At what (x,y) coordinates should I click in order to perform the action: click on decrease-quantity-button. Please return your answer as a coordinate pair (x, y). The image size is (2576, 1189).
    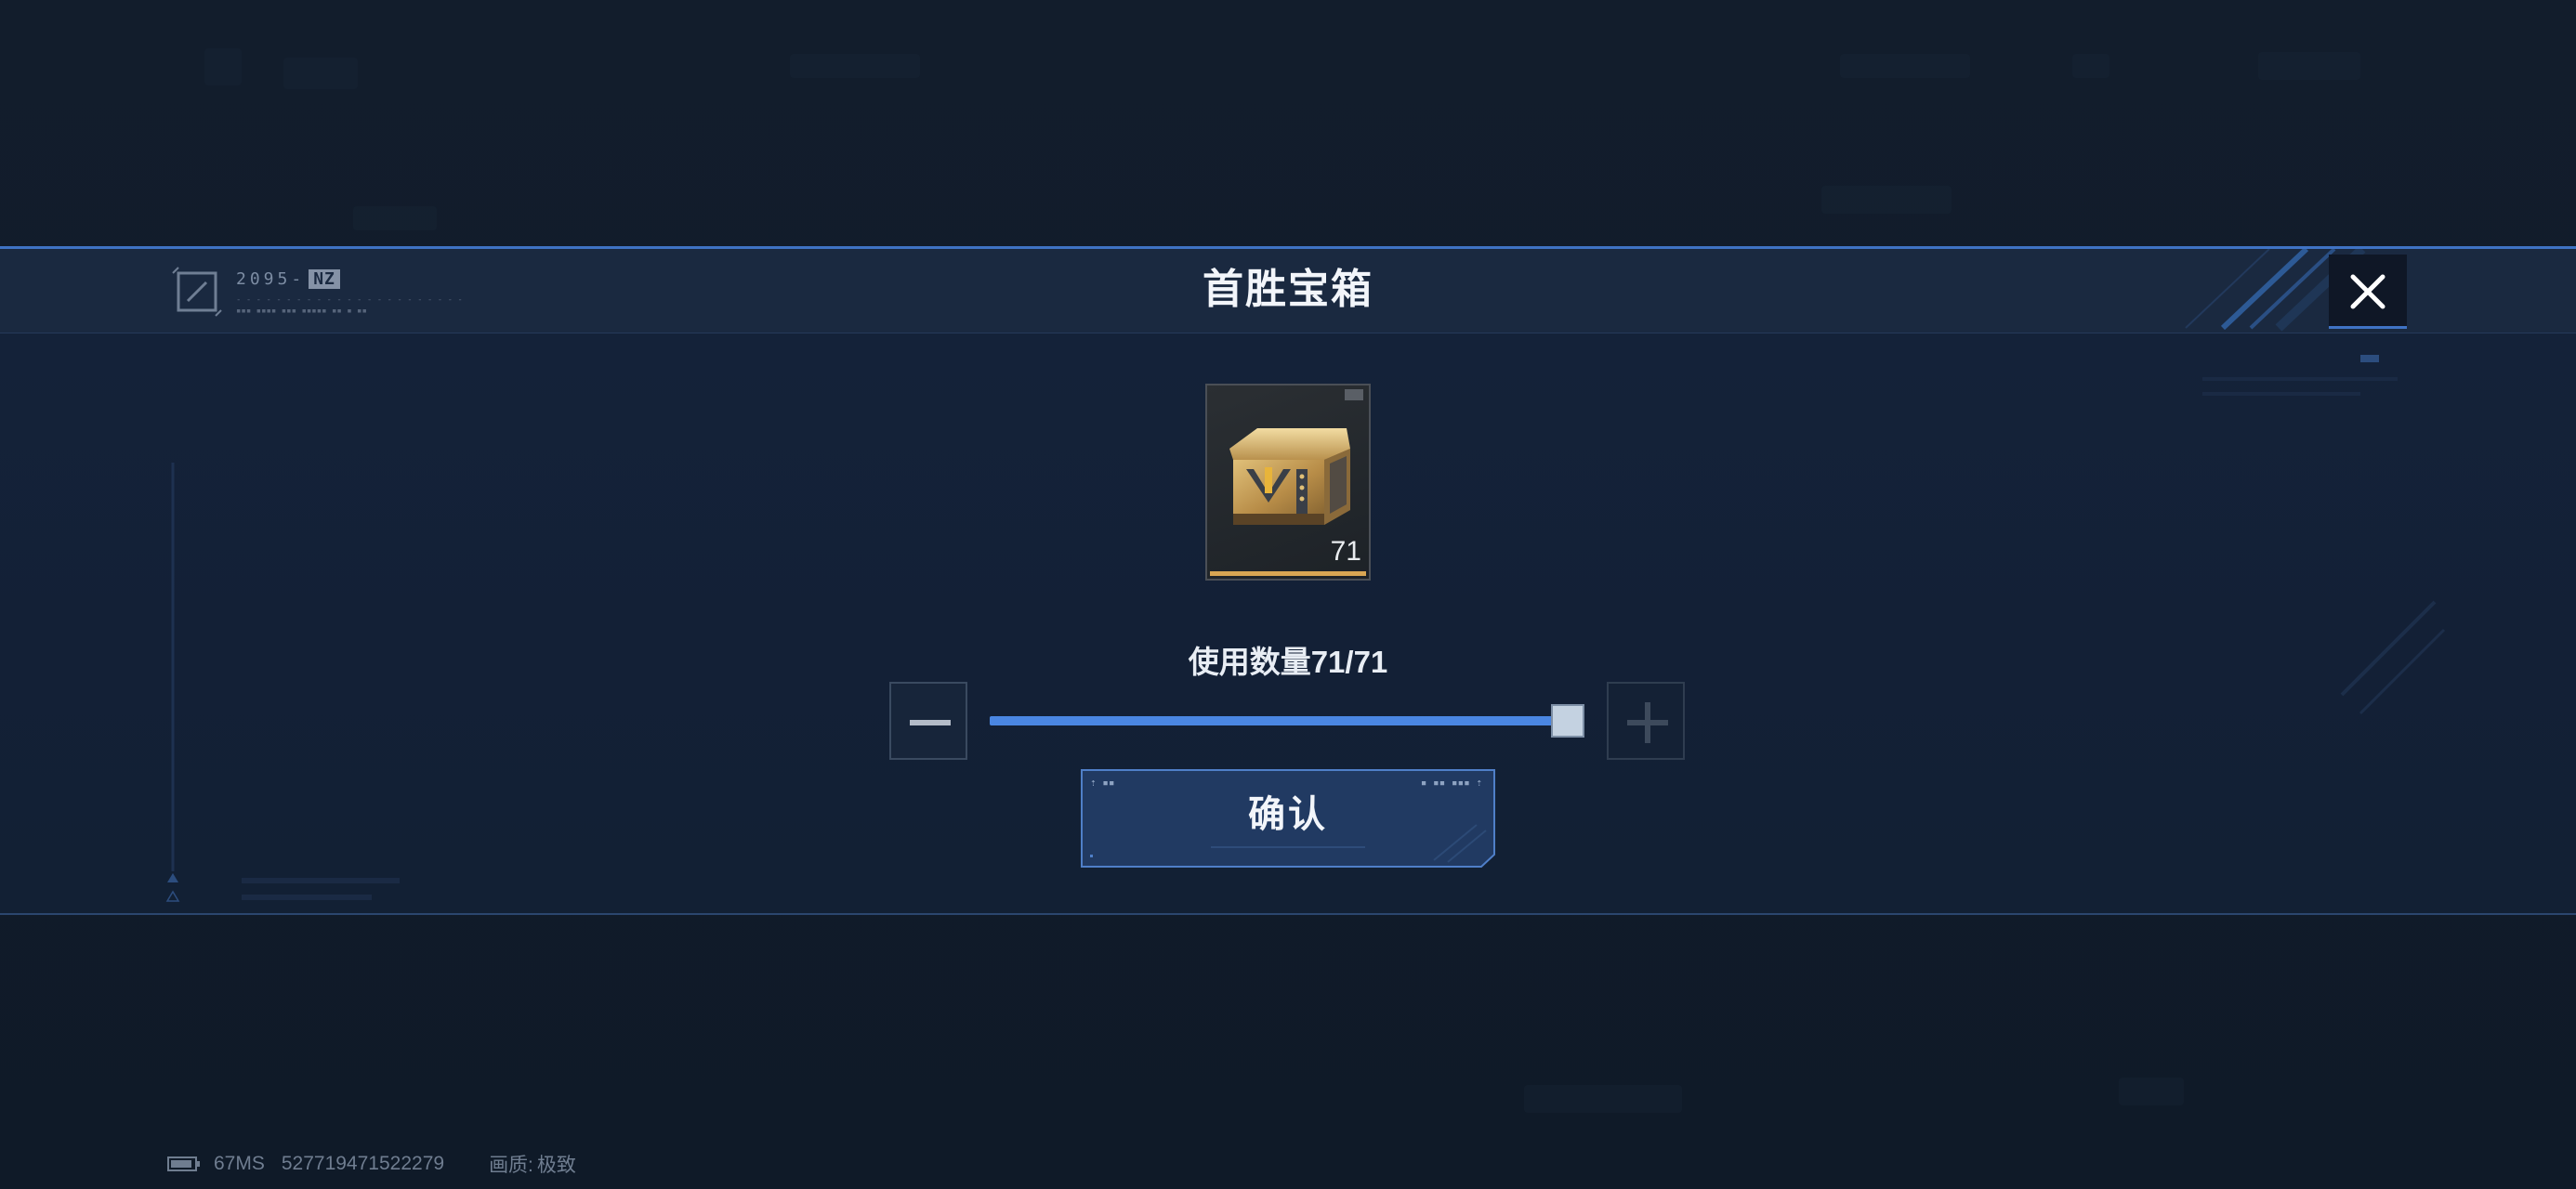
    Looking at the image, I should click on (928, 721).